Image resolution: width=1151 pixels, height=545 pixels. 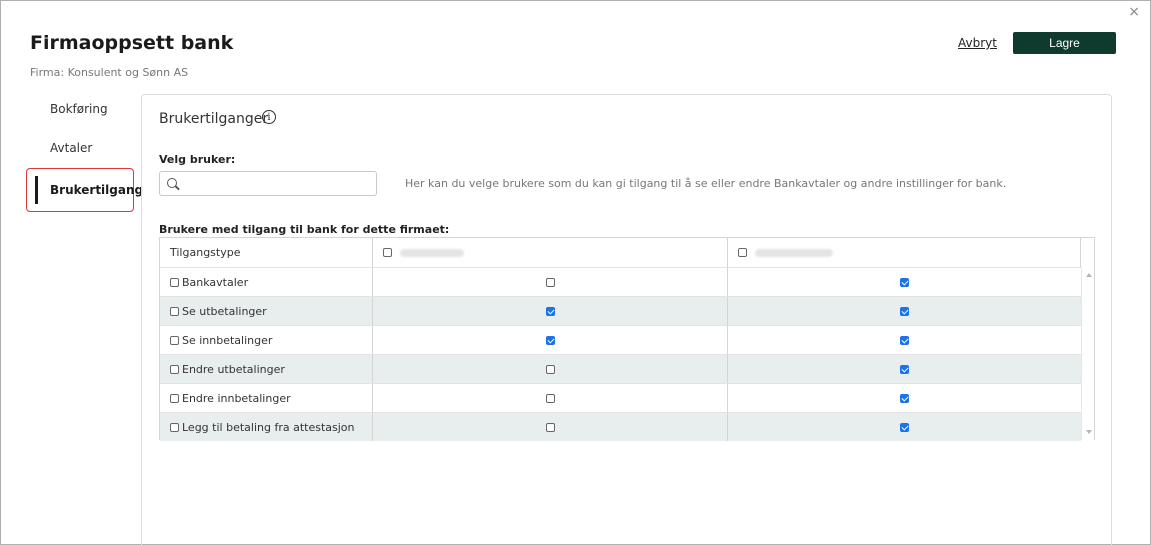 What do you see at coordinates (36, 190) in the screenshot?
I see `active-indicator` at bounding box center [36, 190].